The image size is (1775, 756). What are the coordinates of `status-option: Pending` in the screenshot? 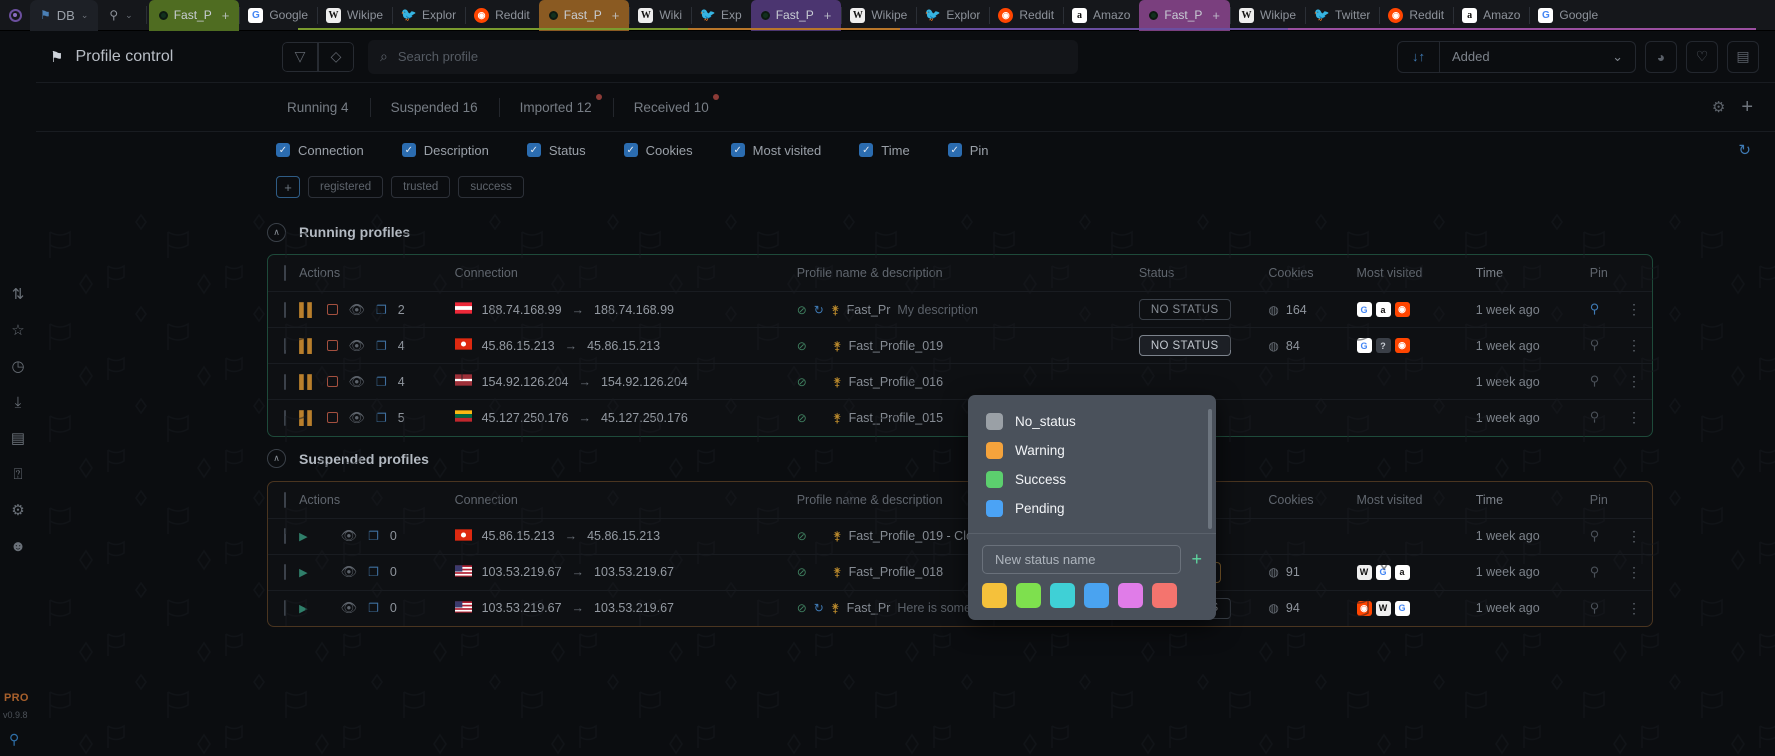 It's located at (1092, 508).